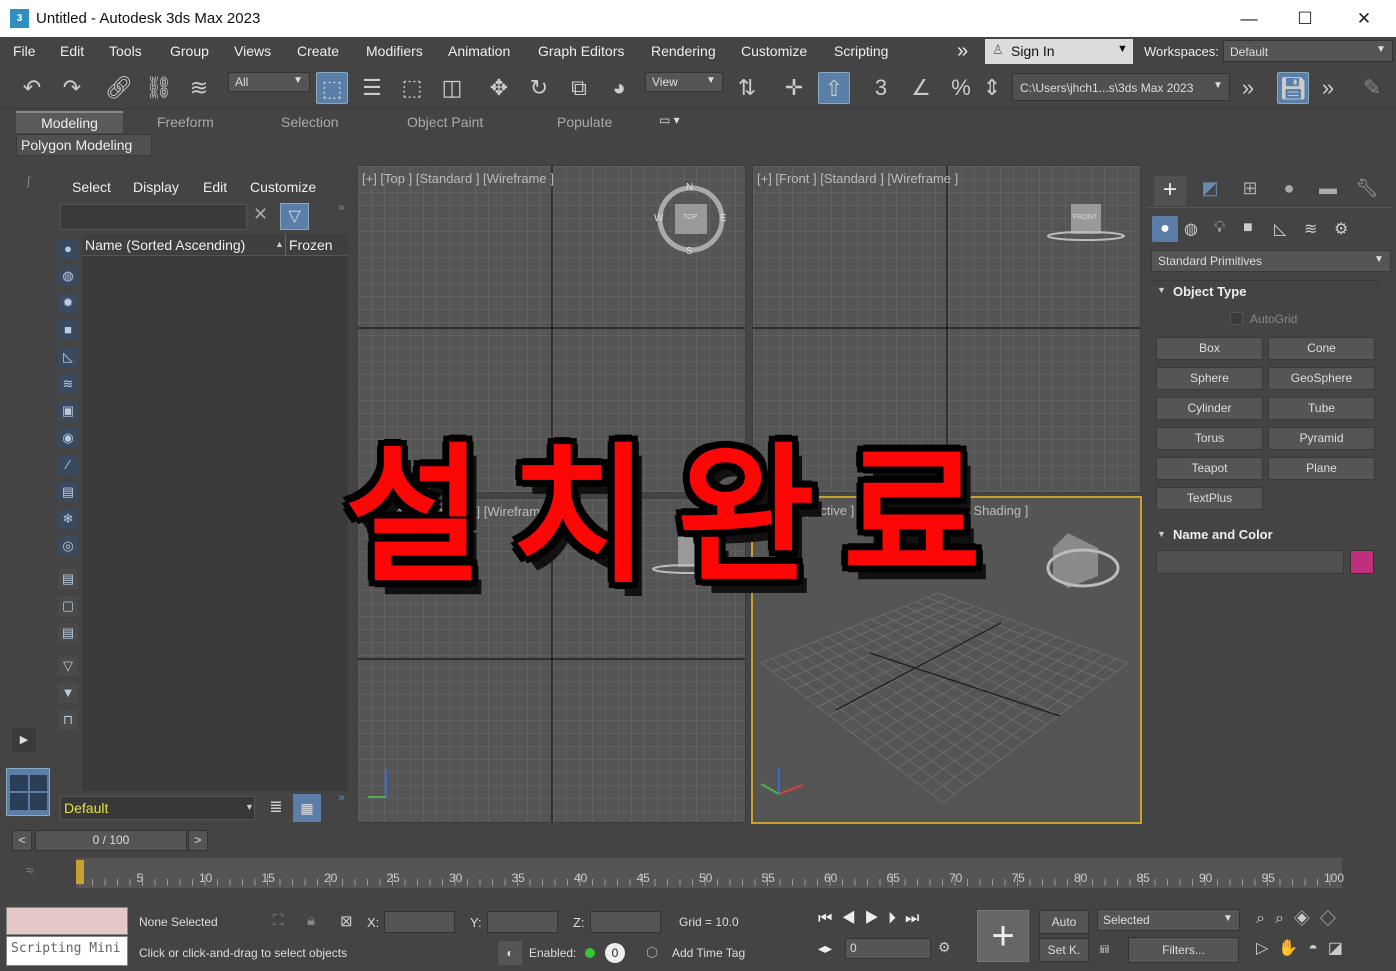 The width and height of the screenshot is (1396, 971). Describe the element at coordinates (921, 88) in the screenshot. I see `angle-snap-icon: ∠` at that location.